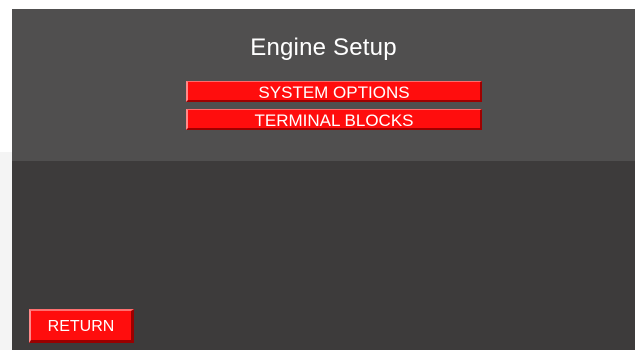  What do you see at coordinates (6, 251) in the screenshot?
I see `left-margin-strip` at bounding box center [6, 251].